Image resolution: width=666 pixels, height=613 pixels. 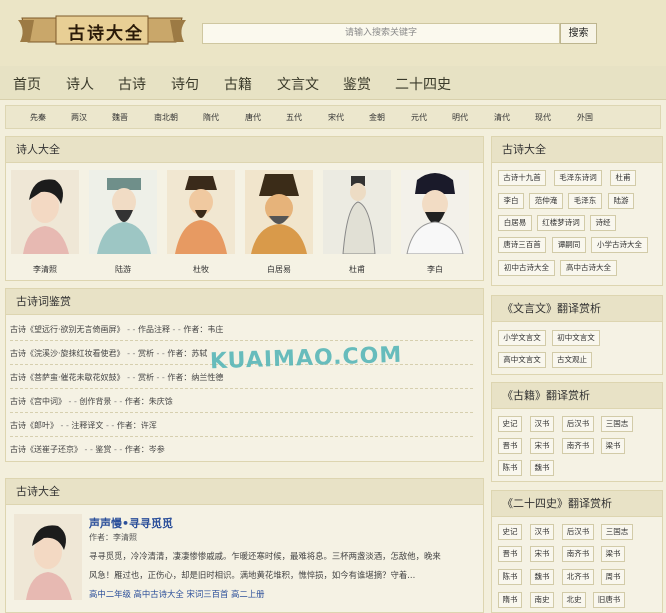 I want to click on sidebar-tag: 旧唐书, so click(x=609, y=600).